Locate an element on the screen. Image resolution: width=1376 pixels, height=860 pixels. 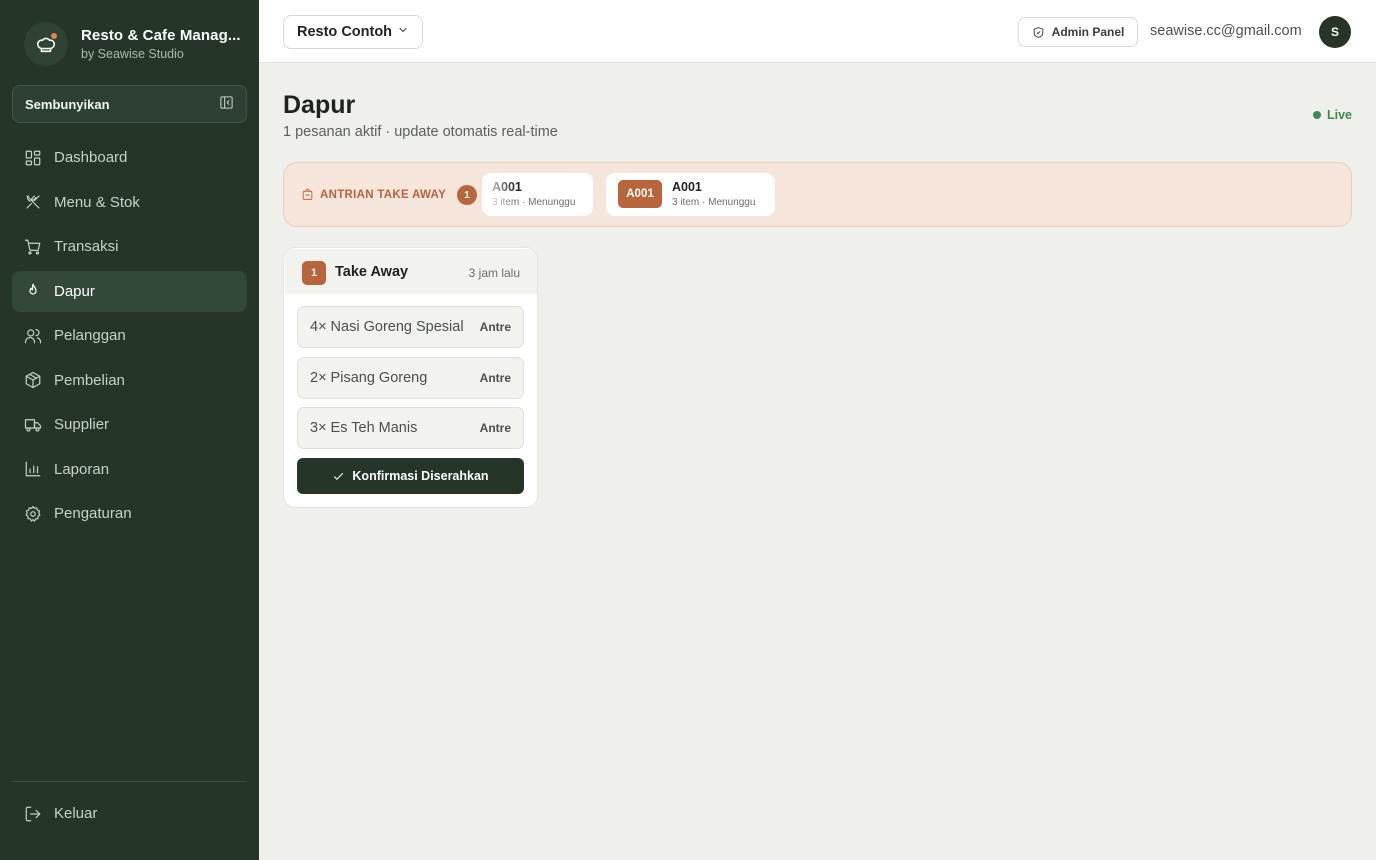
order-item-name: 2× Pisang Goreng is located at coordinates (369, 378).